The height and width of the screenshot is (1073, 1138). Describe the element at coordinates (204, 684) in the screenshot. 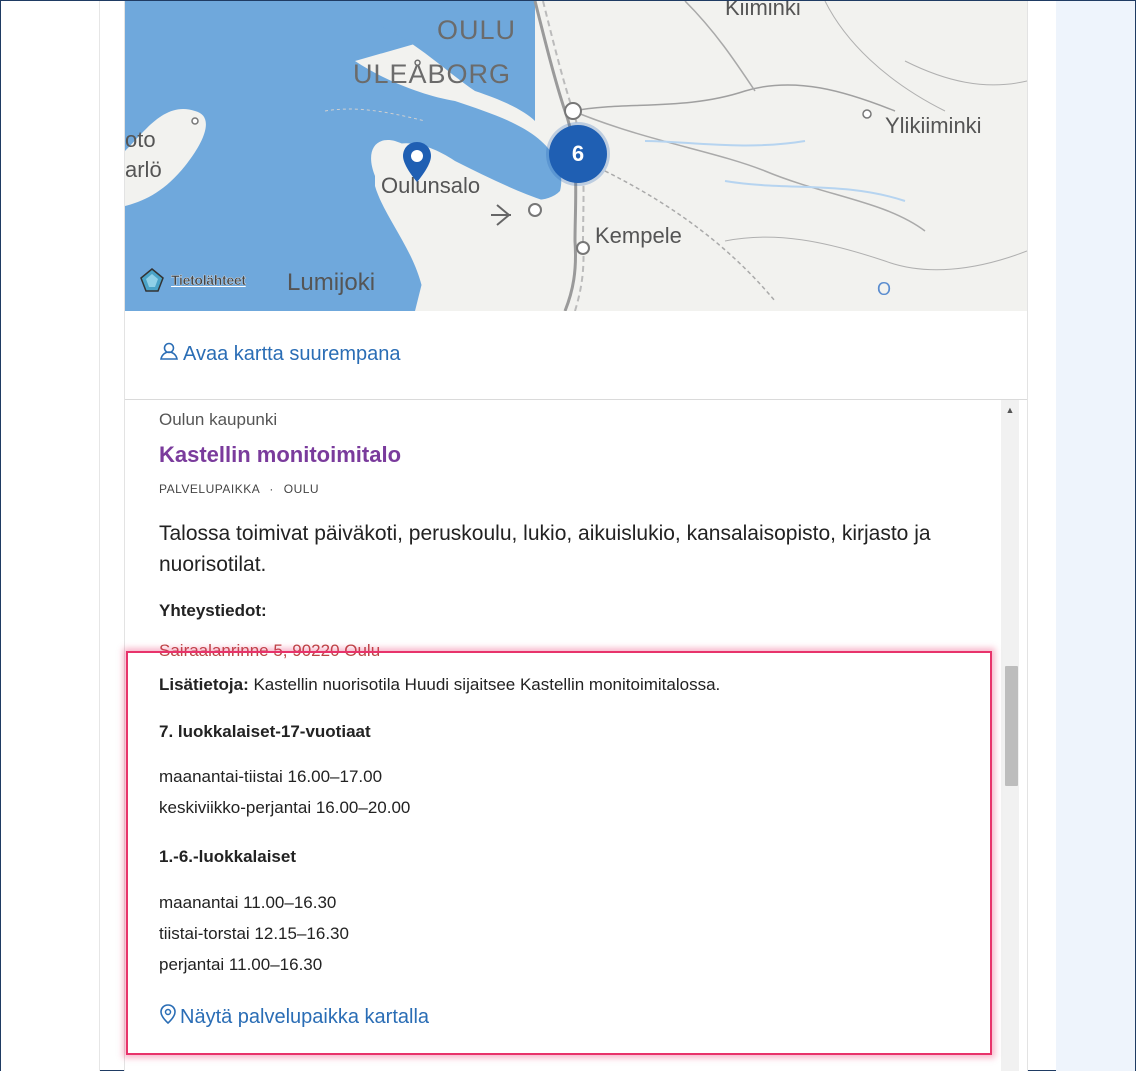

I see `additional-info-label: Lisätietoja:` at that location.